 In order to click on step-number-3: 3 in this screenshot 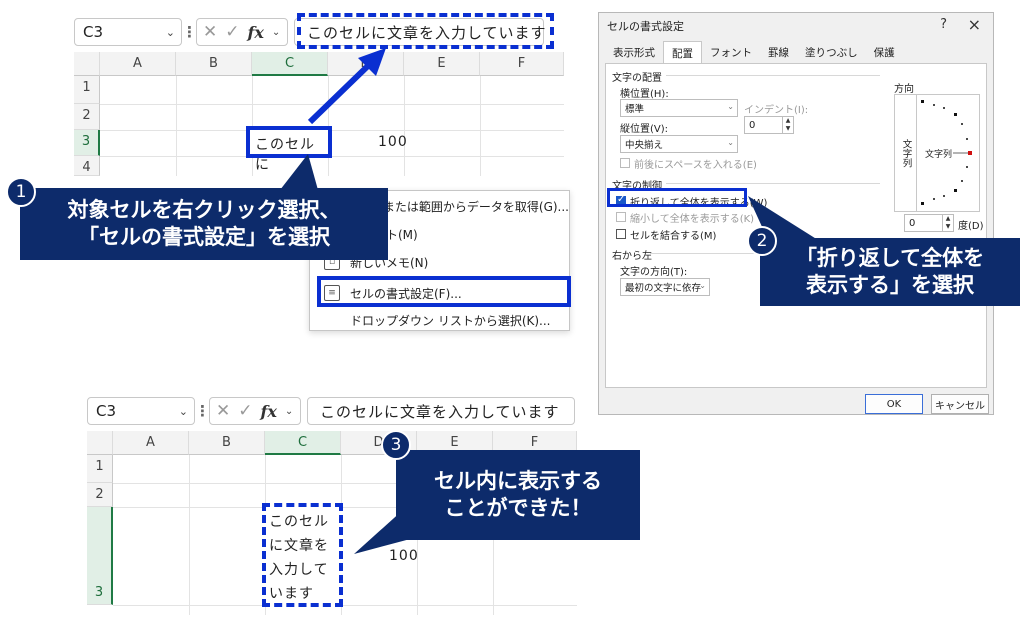, I will do `click(396, 445)`.